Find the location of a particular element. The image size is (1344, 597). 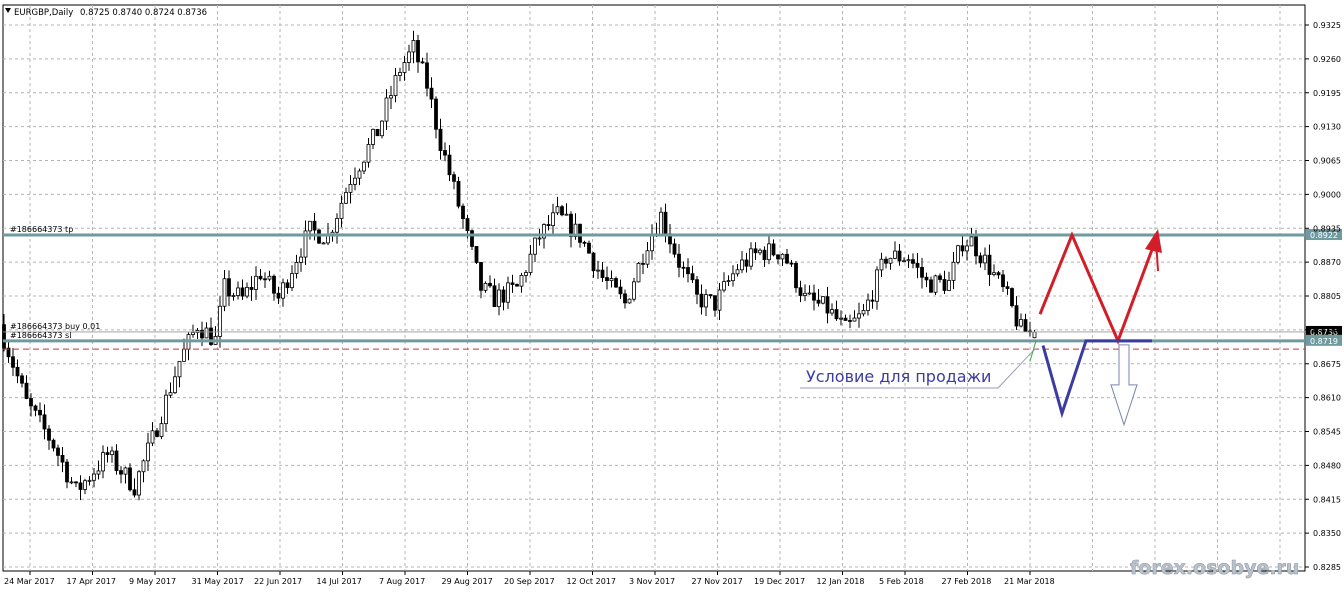

y-tick-label: 0.8480 is located at coordinates (1327, 465).